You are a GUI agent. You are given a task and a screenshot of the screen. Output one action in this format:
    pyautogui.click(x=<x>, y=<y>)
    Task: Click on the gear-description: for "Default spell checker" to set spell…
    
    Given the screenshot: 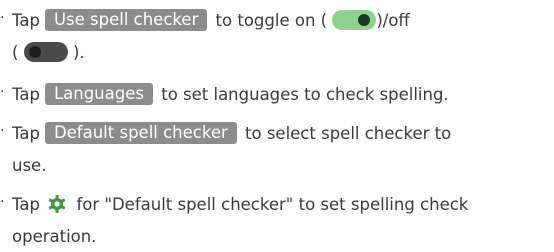 What is the action you would take?
    pyautogui.click(x=272, y=204)
    